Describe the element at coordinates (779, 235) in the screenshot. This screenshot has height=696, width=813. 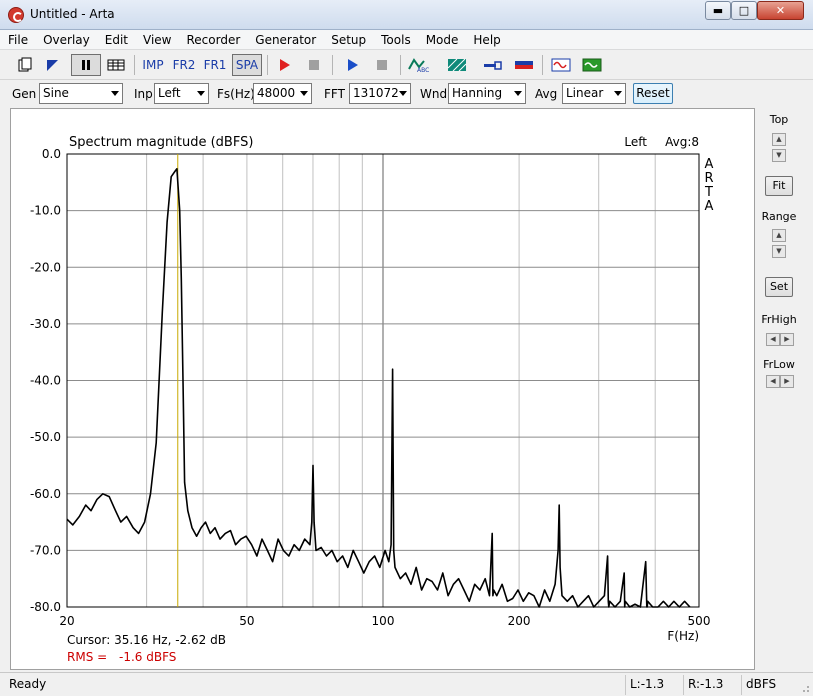
I see `range-up-button: ▲` at that location.